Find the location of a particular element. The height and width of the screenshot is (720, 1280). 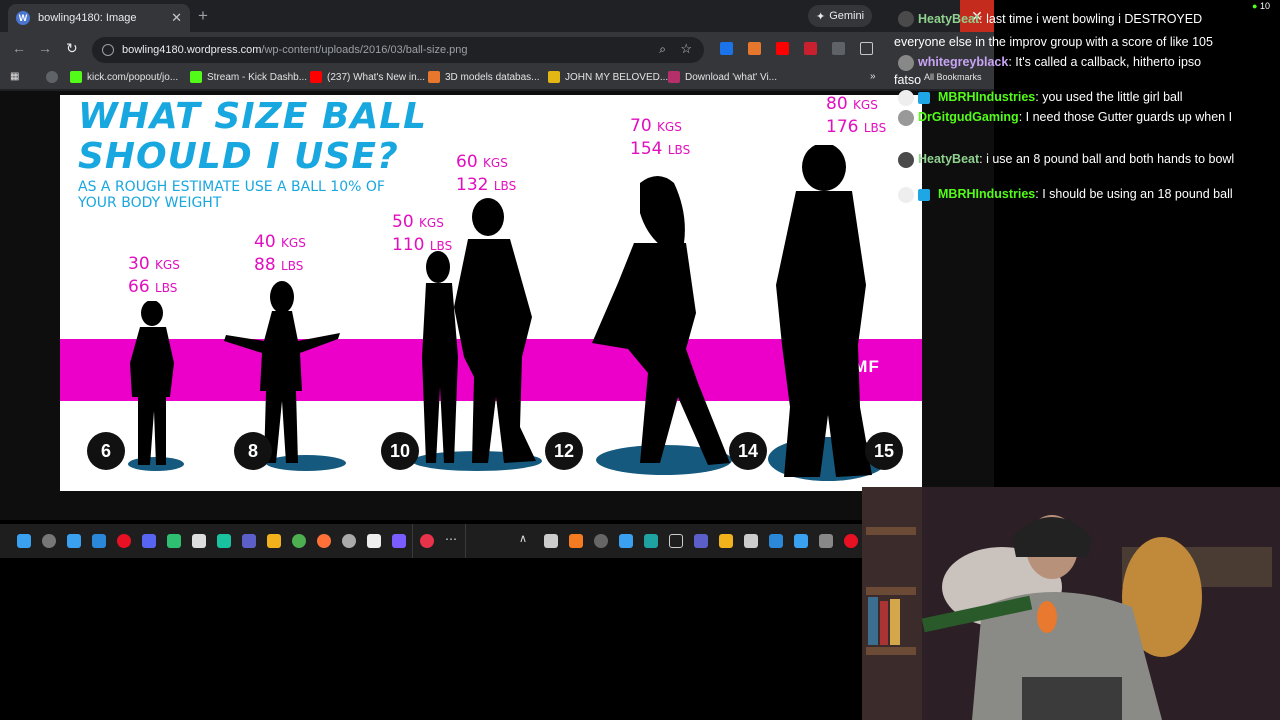

weight-kg: 40 is located at coordinates (265, 242).